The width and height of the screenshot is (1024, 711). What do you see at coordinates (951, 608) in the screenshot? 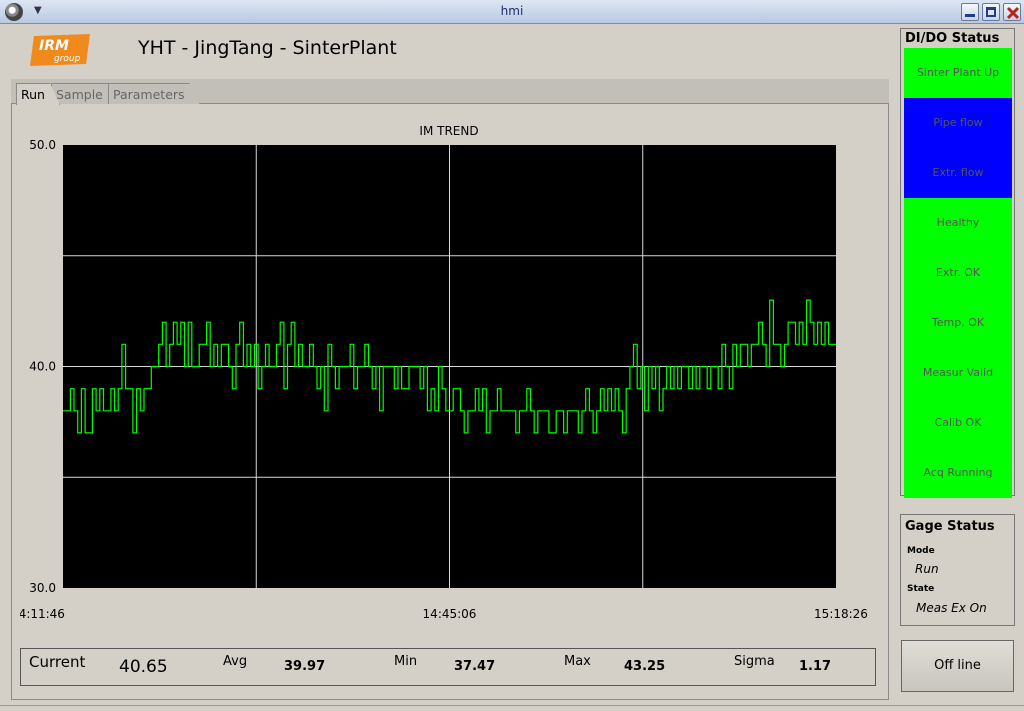
I see `state-value: Meas Ex On` at bounding box center [951, 608].